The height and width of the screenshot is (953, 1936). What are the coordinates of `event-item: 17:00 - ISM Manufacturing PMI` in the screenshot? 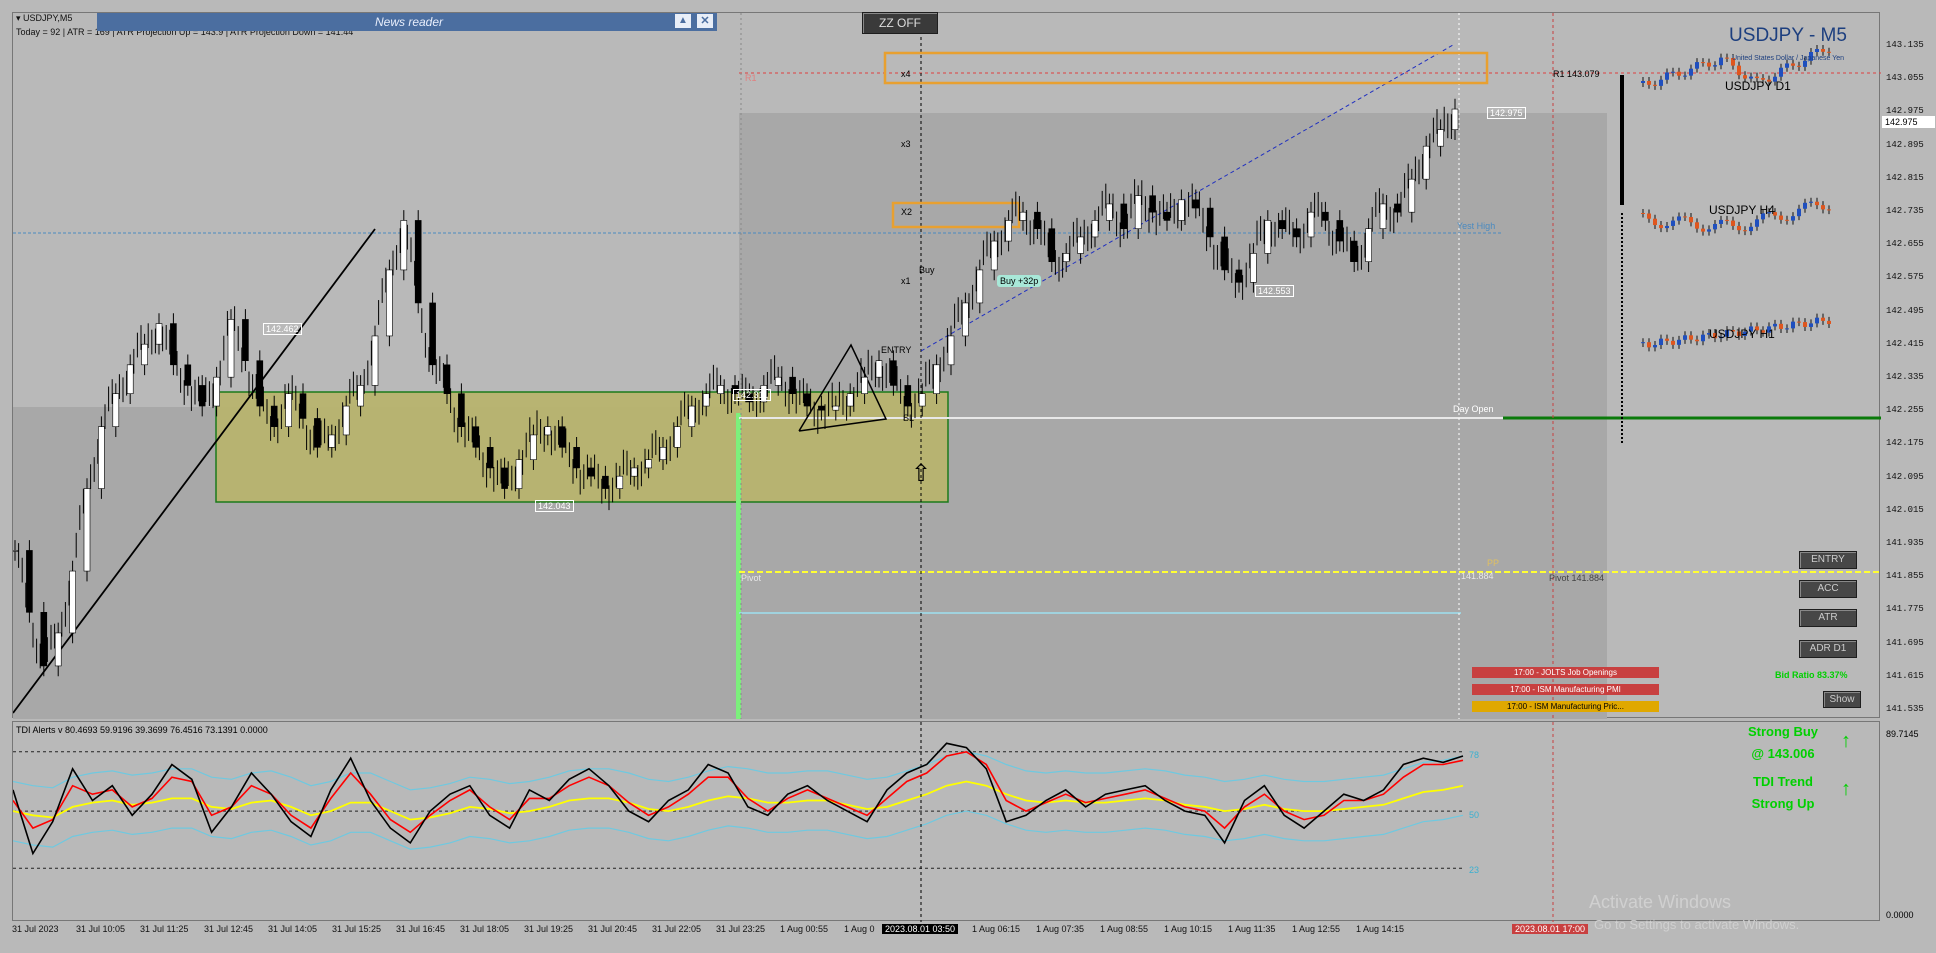 It's located at (1565, 689).